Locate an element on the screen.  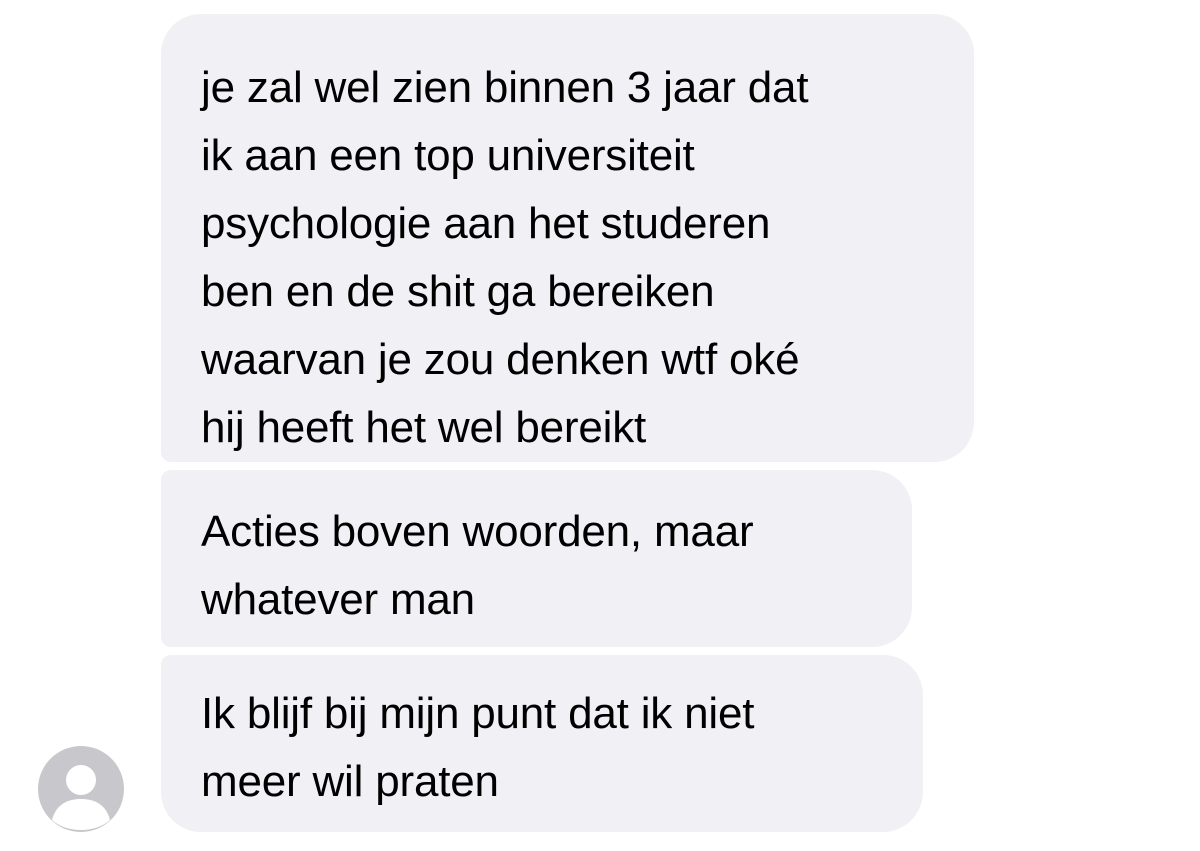
message-bubble: Acties boven woorden, maar whatever man is located at coordinates (536, 558).